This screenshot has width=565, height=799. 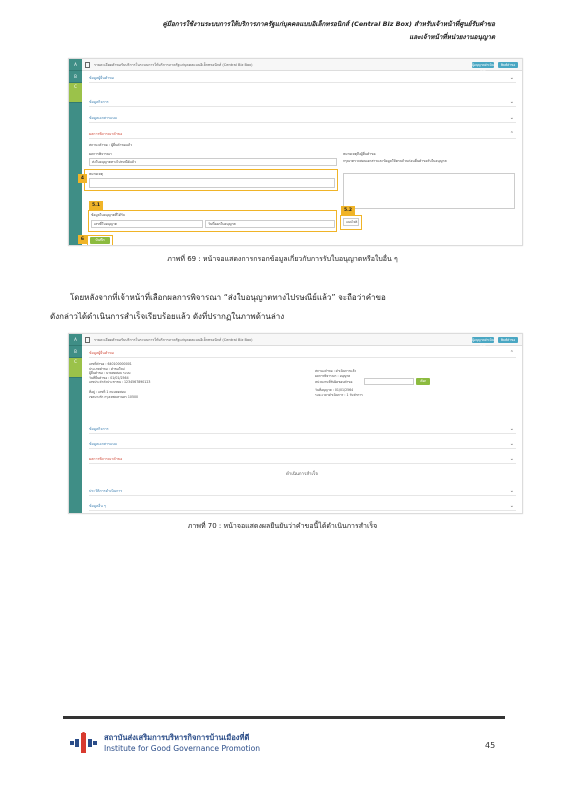 I want to click on success-message: ดำเนินการสำเร็จ, so click(x=302, y=474).